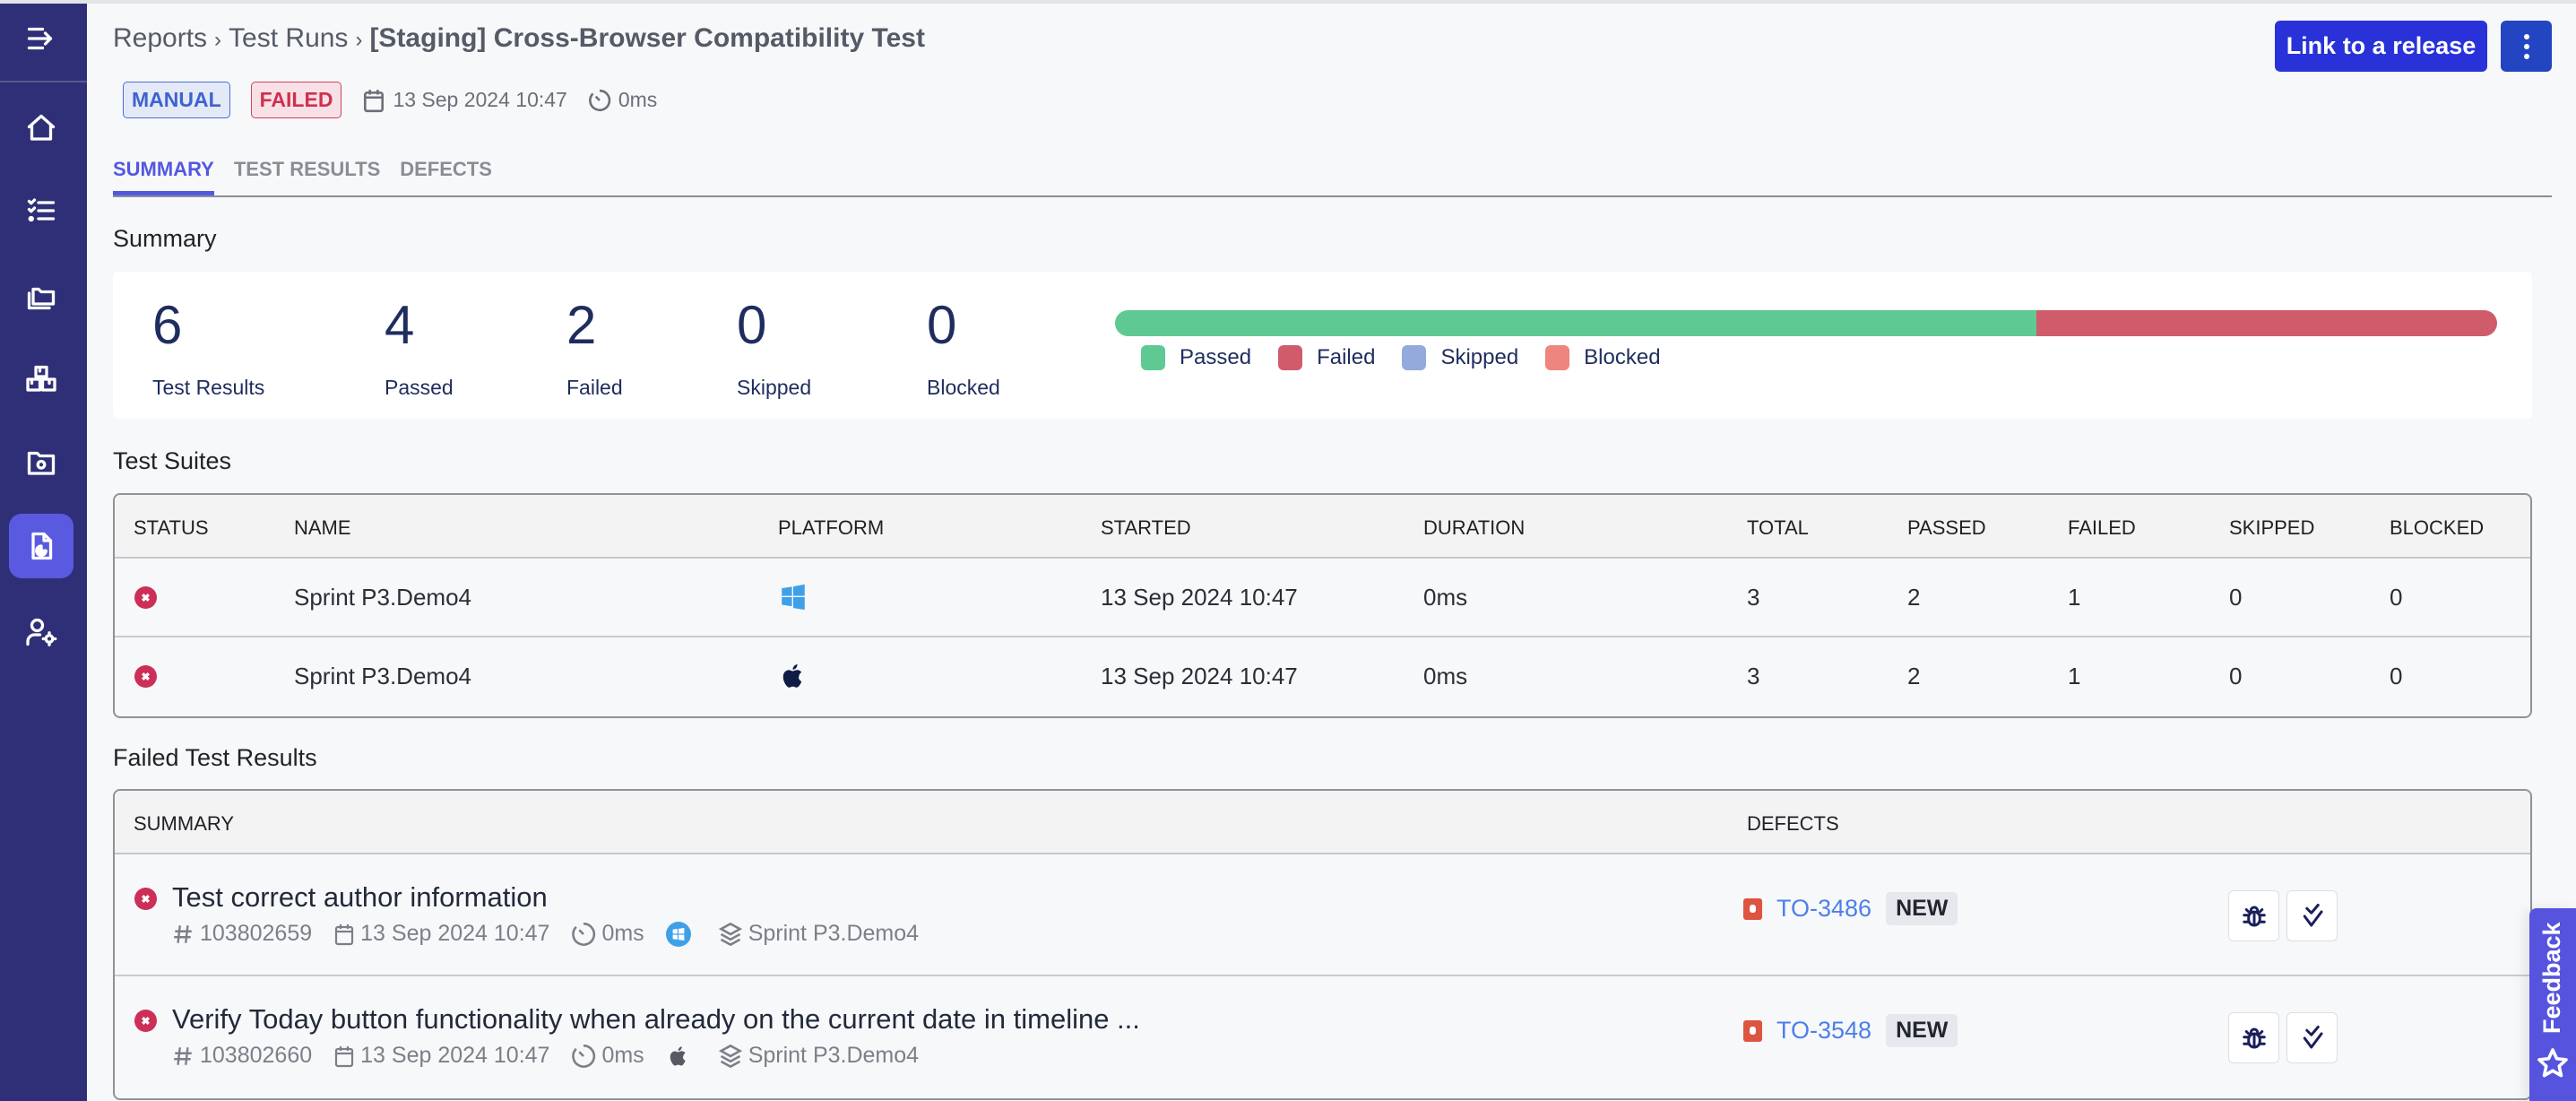 Image resolution: width=2576 pixels, height=1101 pixels. What do you see at coordinates (1146, 527) in the screenshot?
I see `col-started: STARTED` at bounding box center [1146, 527].